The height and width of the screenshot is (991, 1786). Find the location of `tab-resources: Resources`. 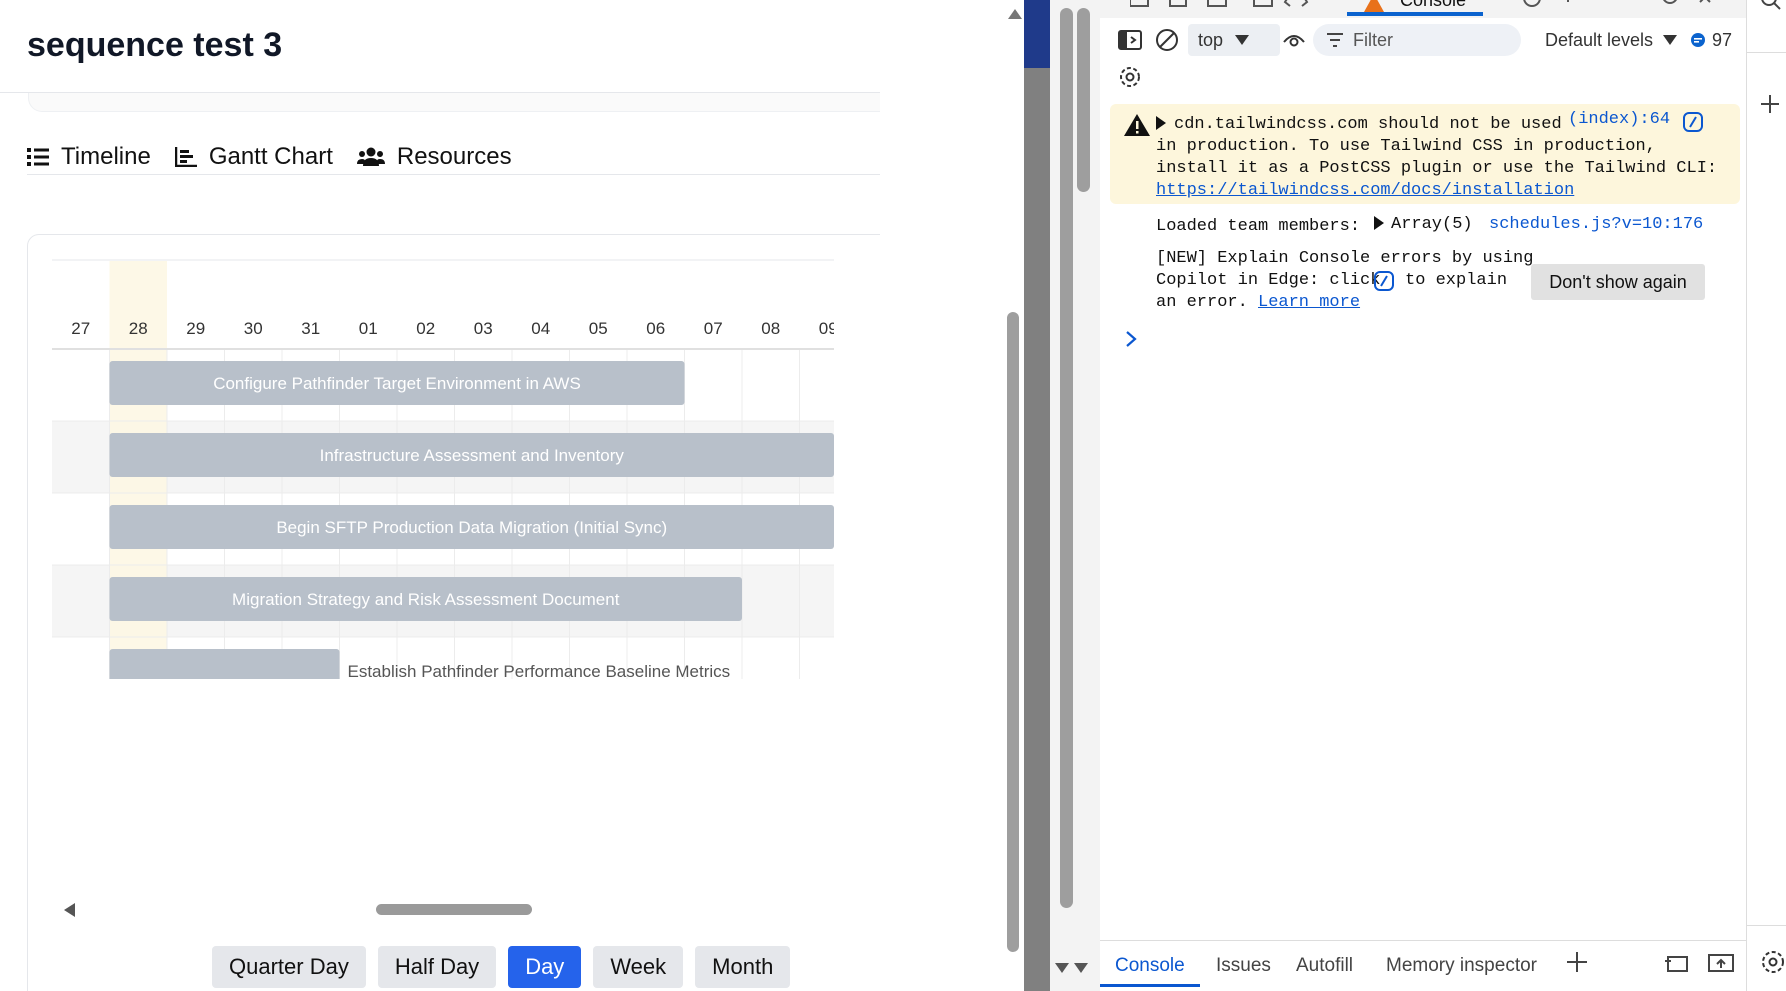

tab-resources: Resources is located at coordinates (434, 157).